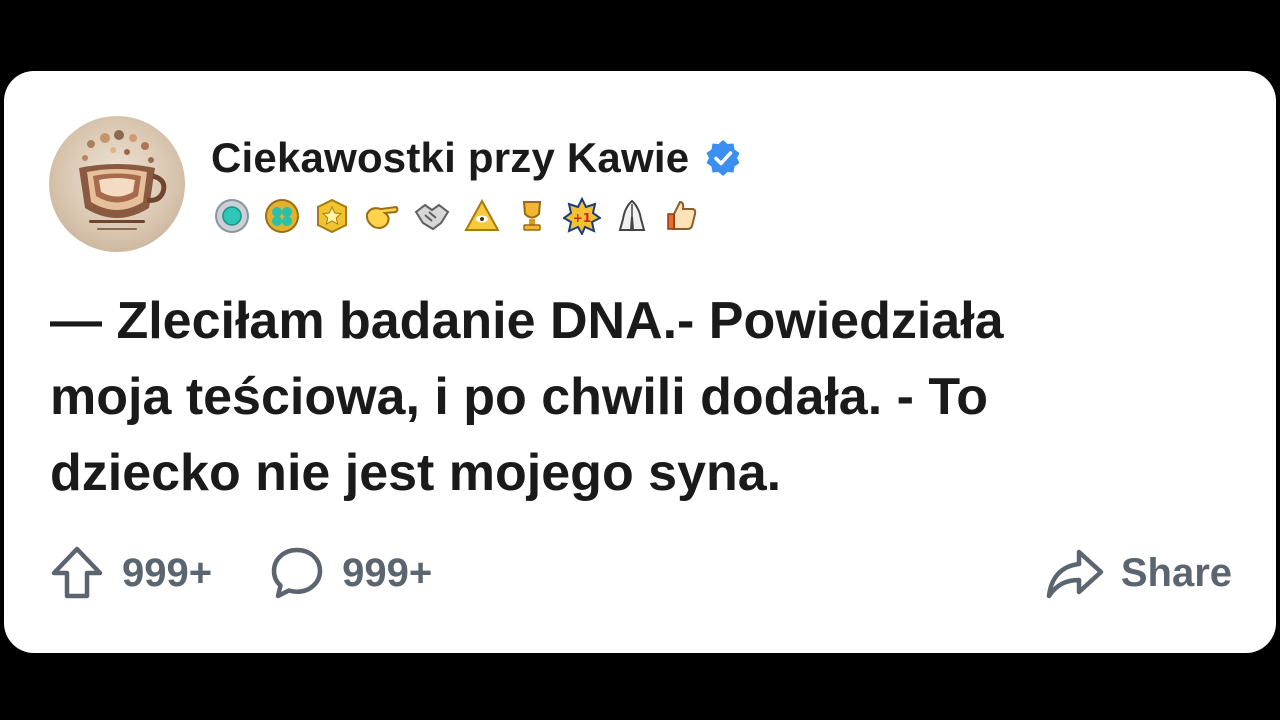  I want to click on avatar, so click(117, 184).